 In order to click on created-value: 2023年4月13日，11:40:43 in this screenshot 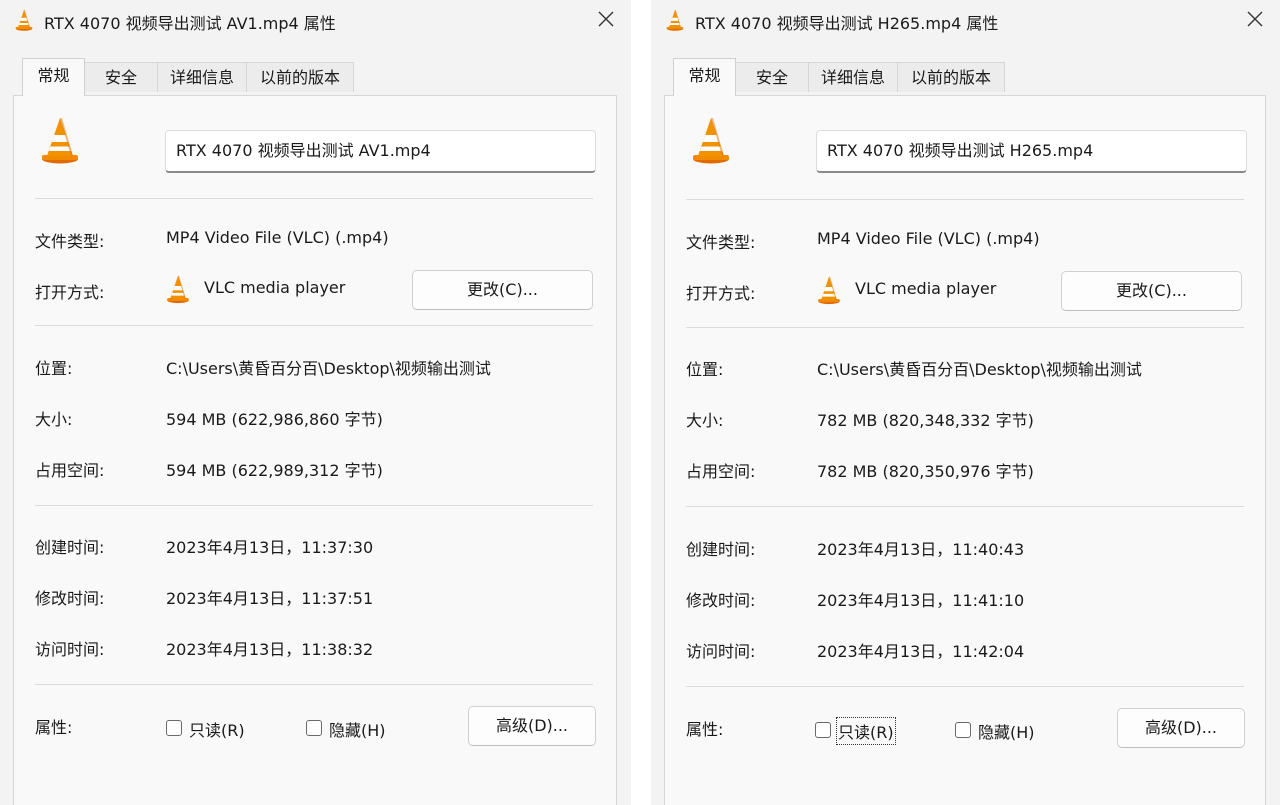, I will do `click(921, 549)`.